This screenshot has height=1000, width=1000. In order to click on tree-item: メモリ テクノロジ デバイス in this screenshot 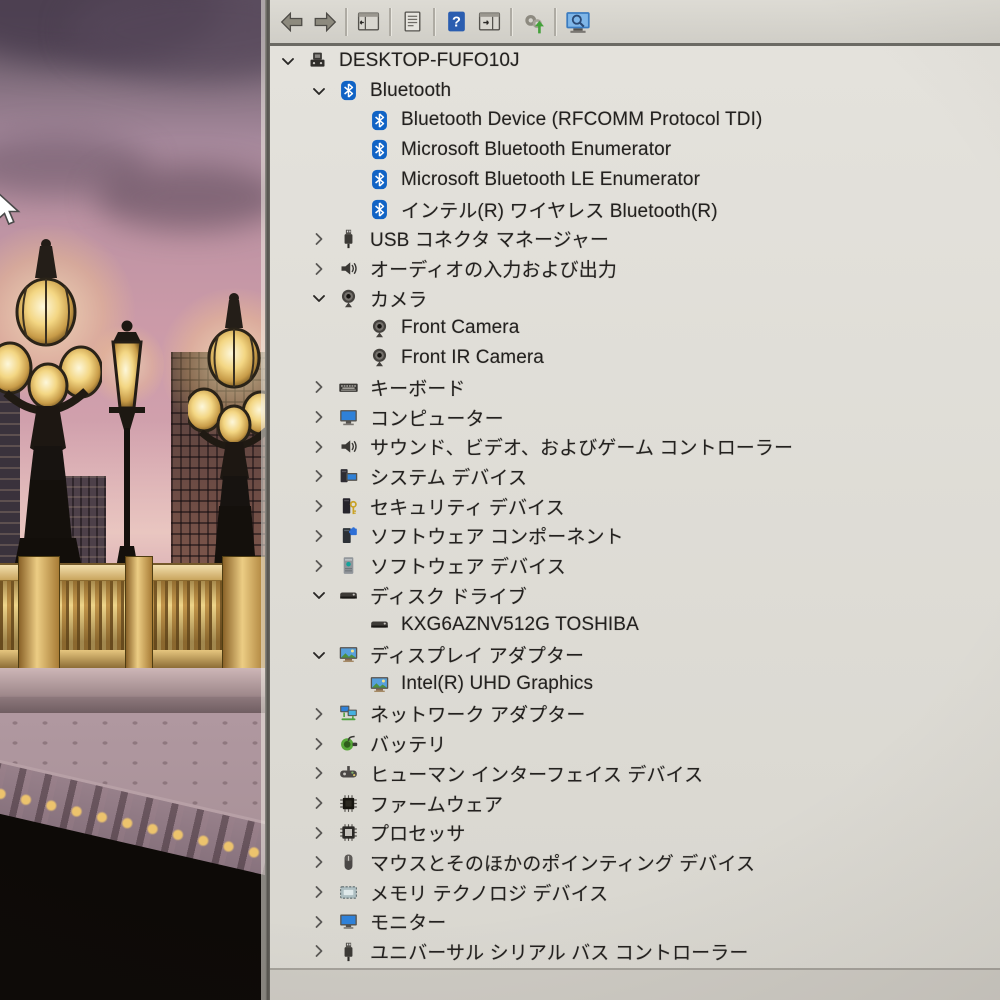, I will do `click(635, 892)`.